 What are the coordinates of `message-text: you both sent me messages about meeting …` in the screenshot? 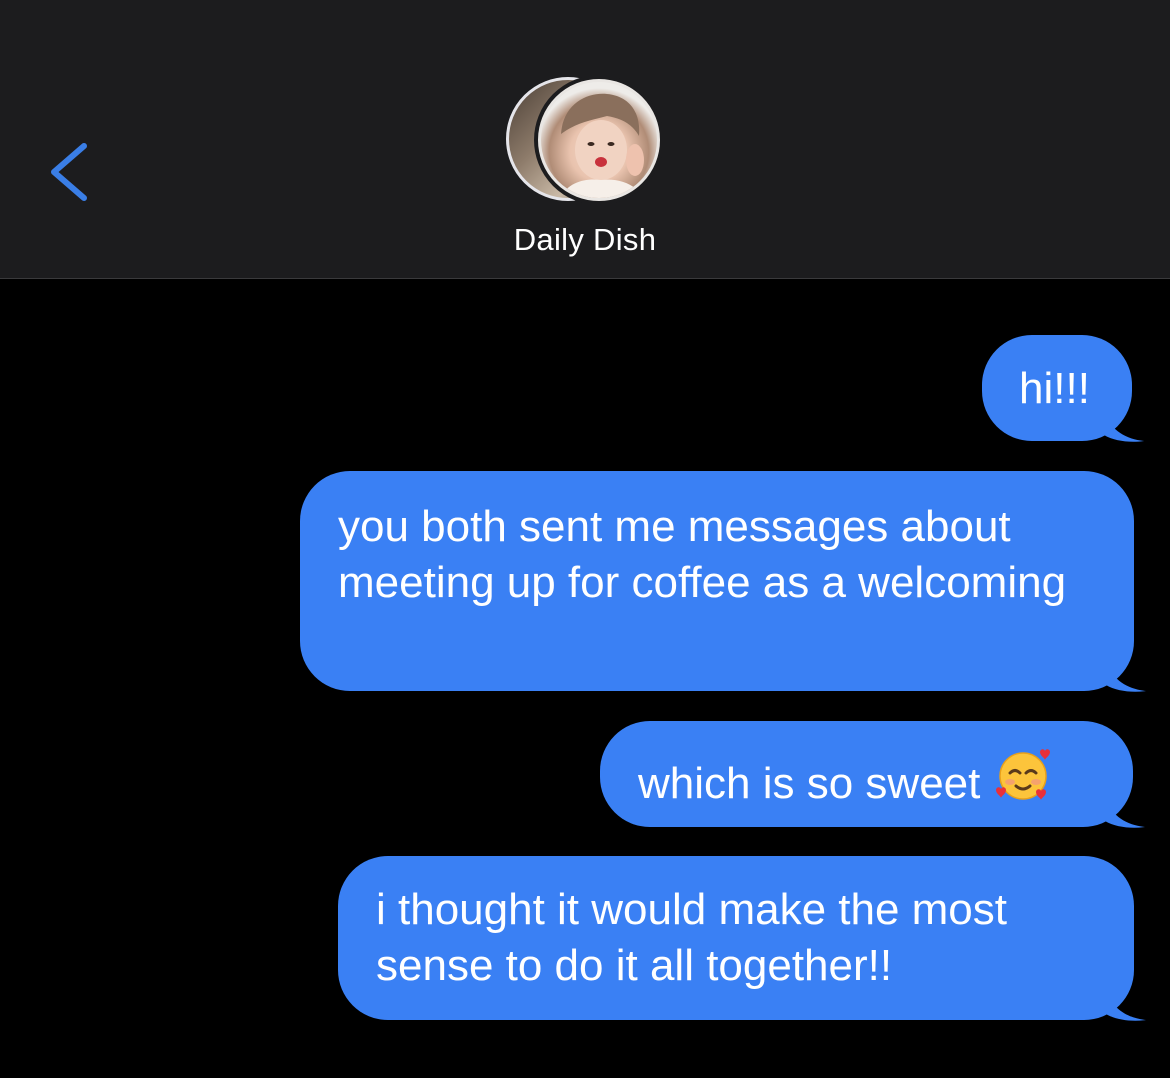 It's located at (702, 554).